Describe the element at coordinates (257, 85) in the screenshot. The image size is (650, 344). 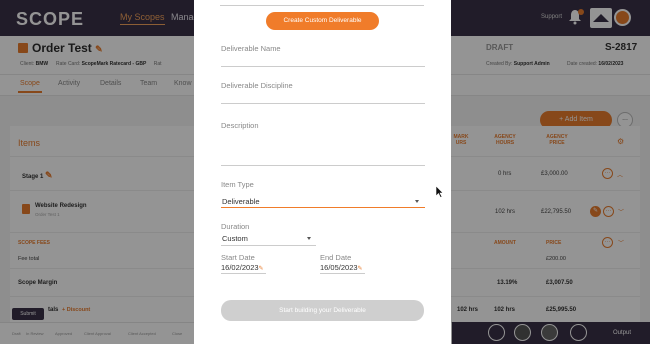
I see `deliverable-discipline-label: Deliverable Discipline` at that location.